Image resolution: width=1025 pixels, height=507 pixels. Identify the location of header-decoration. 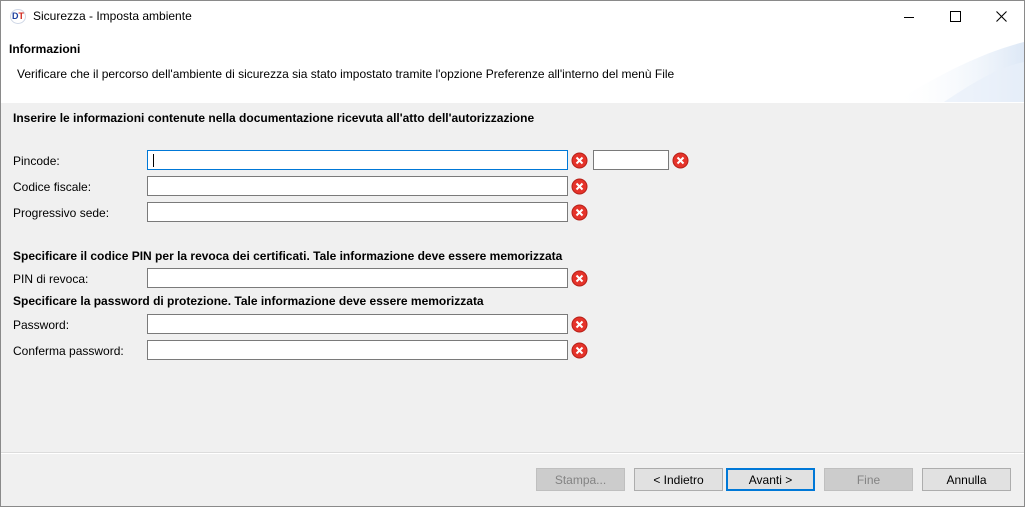
(959, 72).